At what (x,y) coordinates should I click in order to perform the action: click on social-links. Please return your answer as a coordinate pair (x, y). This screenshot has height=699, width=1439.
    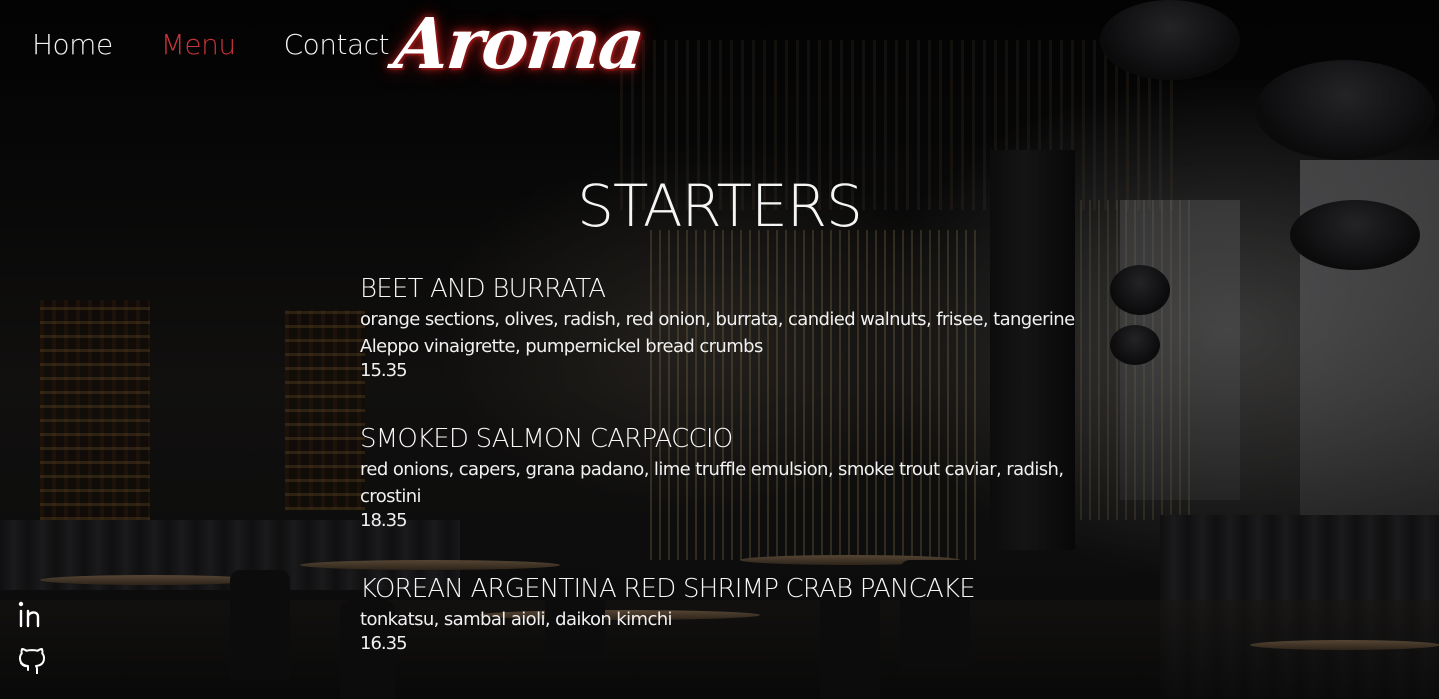
    Looking at the image, I should click on (33, 642).